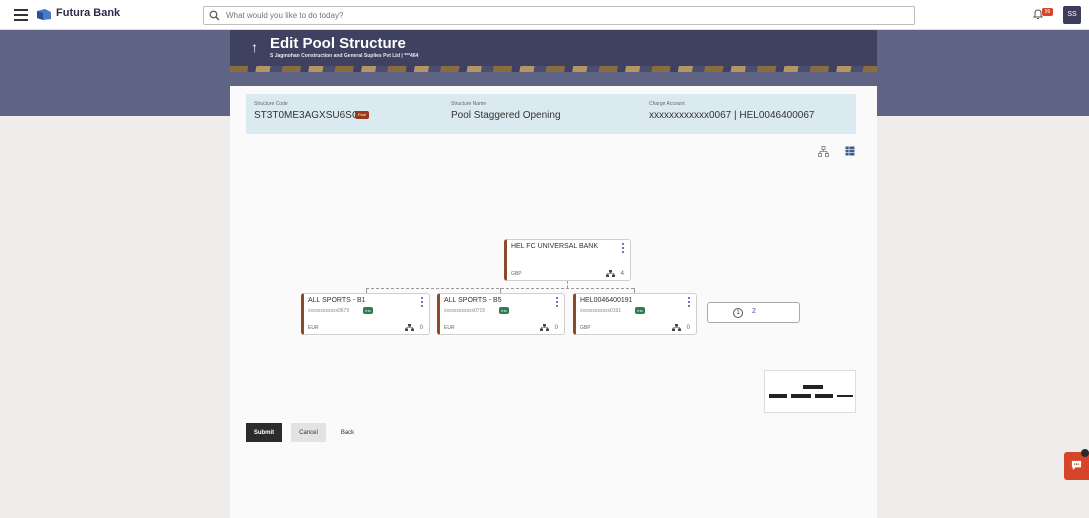 The height and width of the screenshot is (518, 1089). I want to click on charge-account-value: xxxxxxxxxxxx0067 | HEL0046400067, so click(732, 115).